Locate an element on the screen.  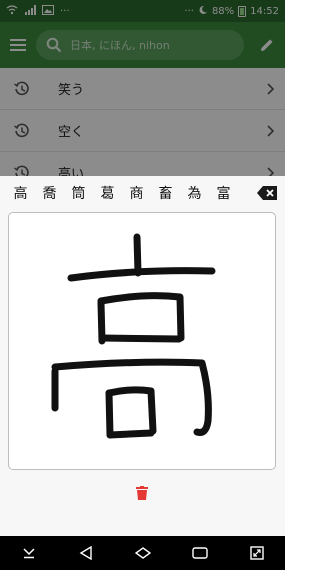
candidate-bar: 高 喬 筒 葛 商 畜 為 富 is located at coordinates (142, 193).